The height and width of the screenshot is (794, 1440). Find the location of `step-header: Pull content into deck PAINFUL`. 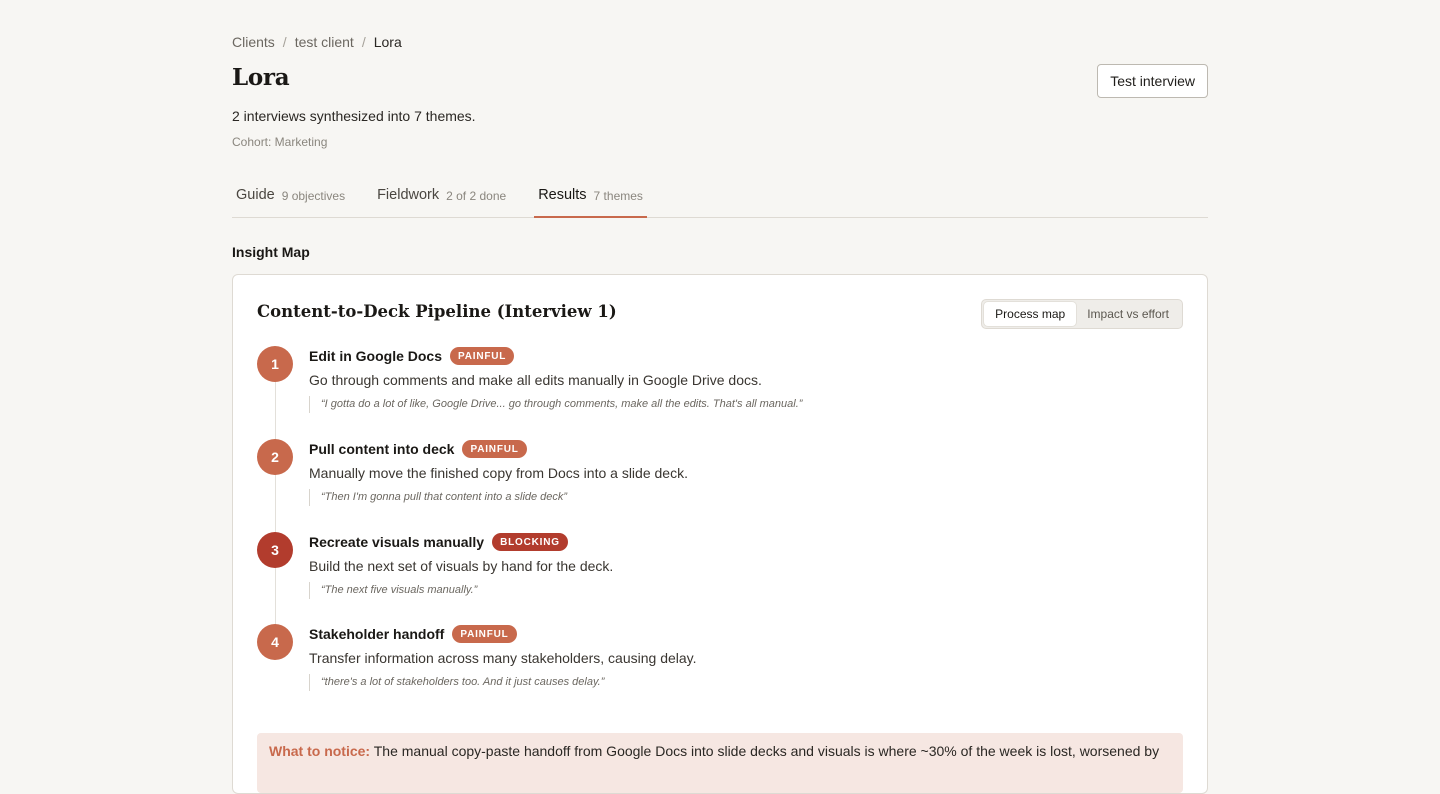

step-header: Pull content into deck PAINFUL is located at coordinates (739, 449).